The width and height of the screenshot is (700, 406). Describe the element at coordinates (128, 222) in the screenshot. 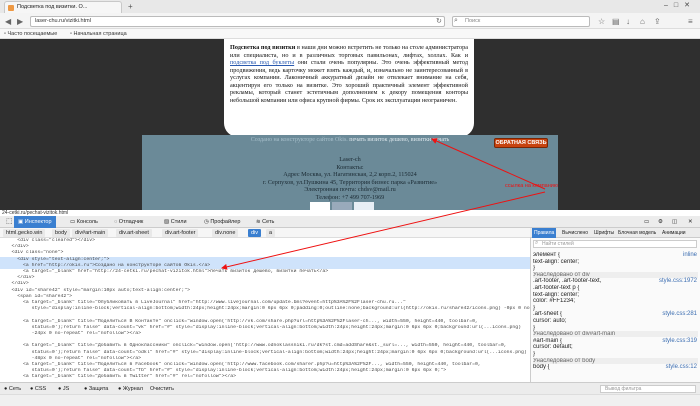

I see `tab-debugger: ◌ Отладчик` at that location.